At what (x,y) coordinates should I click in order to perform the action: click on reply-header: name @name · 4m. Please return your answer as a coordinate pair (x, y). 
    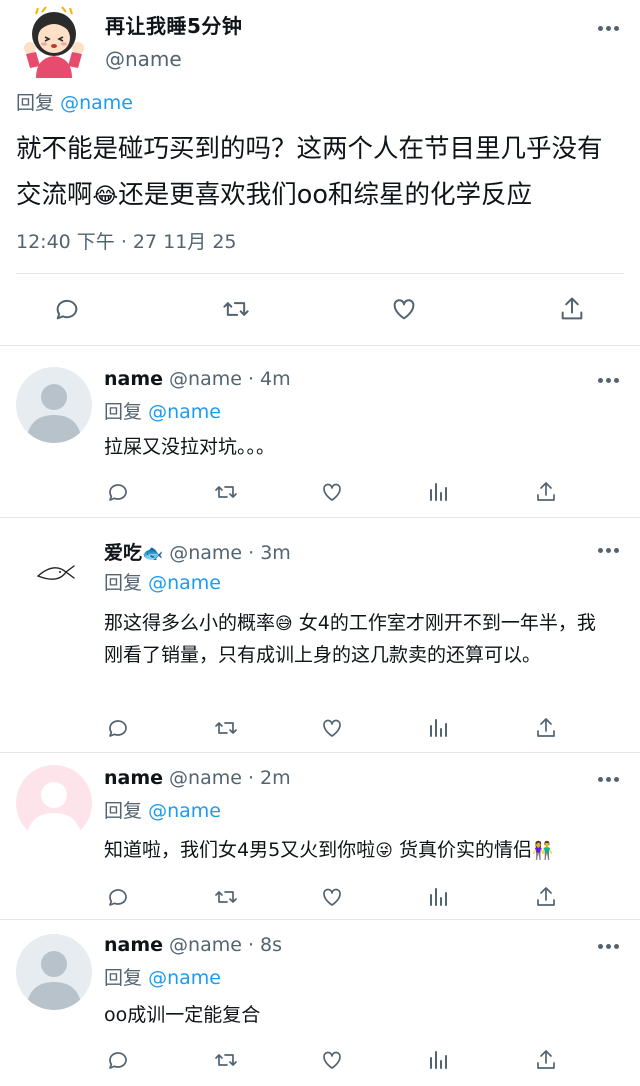
    Looking at the image, I should click on (197, 379).